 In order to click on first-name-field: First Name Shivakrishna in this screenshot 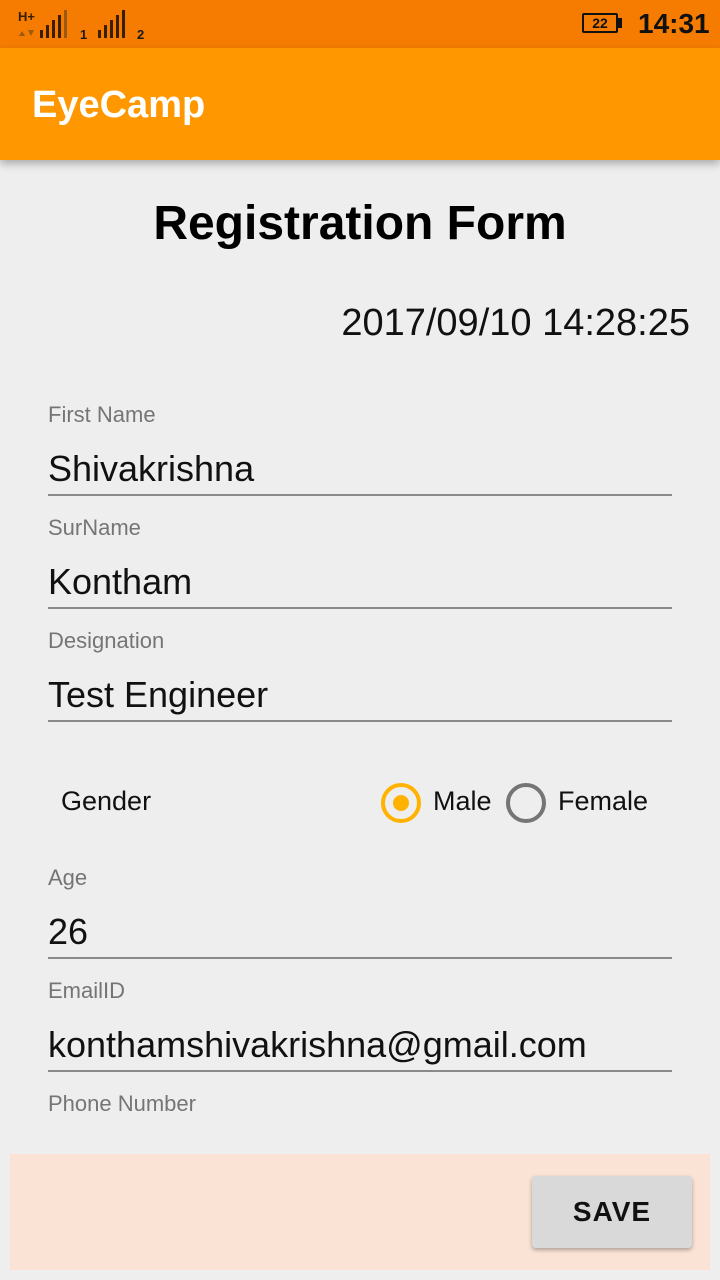, I will do `click(360, 448)`.